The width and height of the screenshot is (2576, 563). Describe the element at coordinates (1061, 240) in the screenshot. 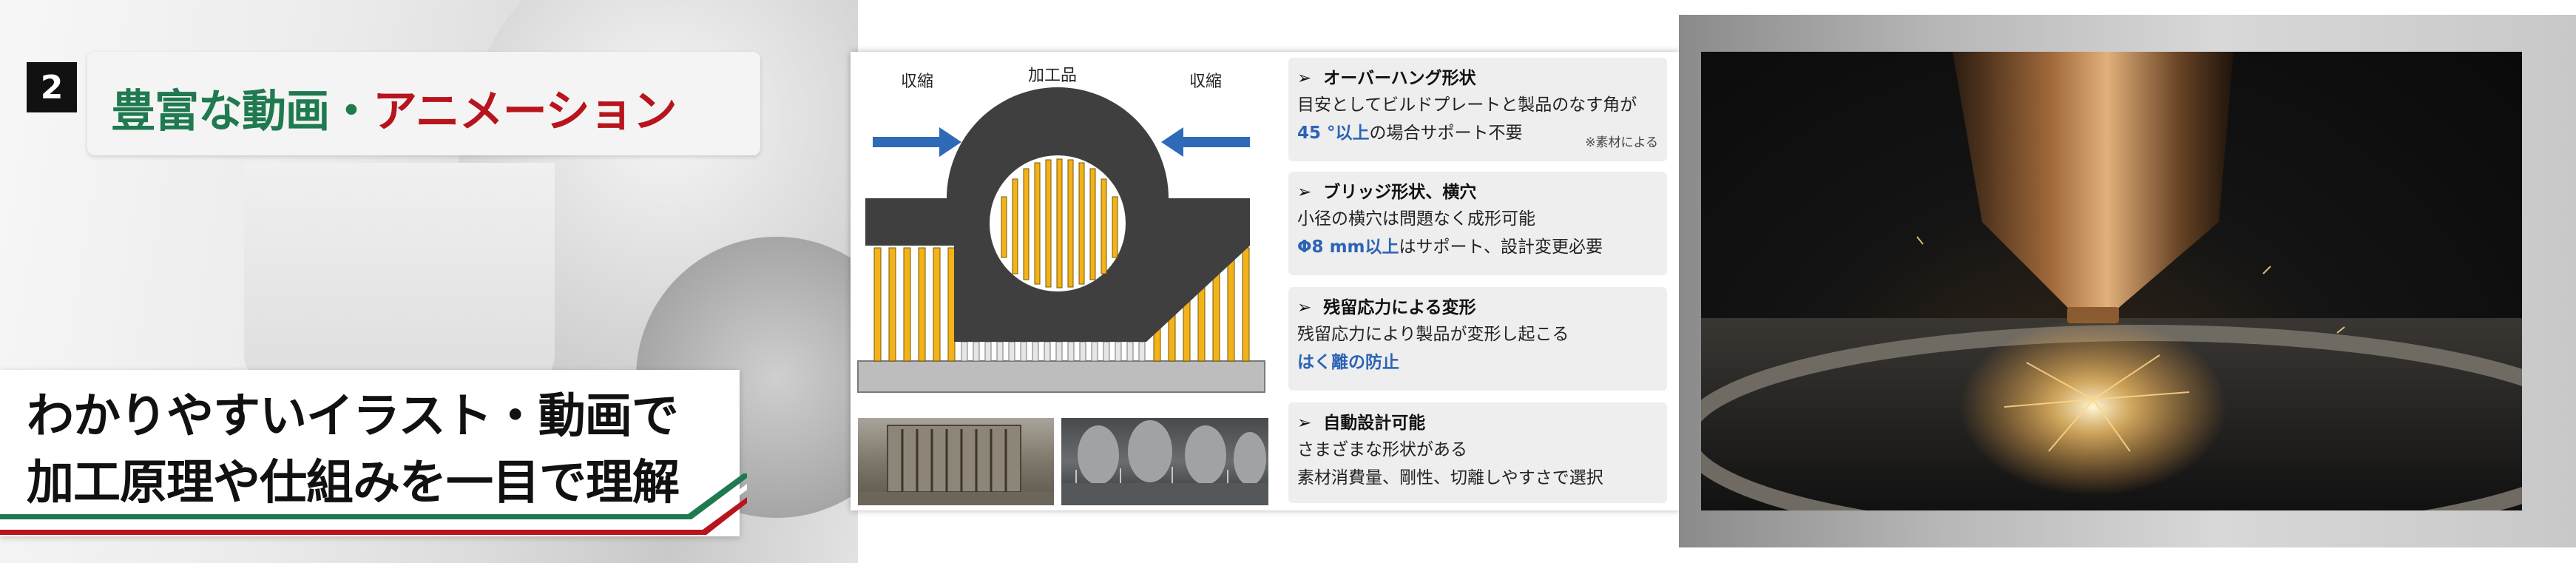

I see `diagram-svg` at that location.